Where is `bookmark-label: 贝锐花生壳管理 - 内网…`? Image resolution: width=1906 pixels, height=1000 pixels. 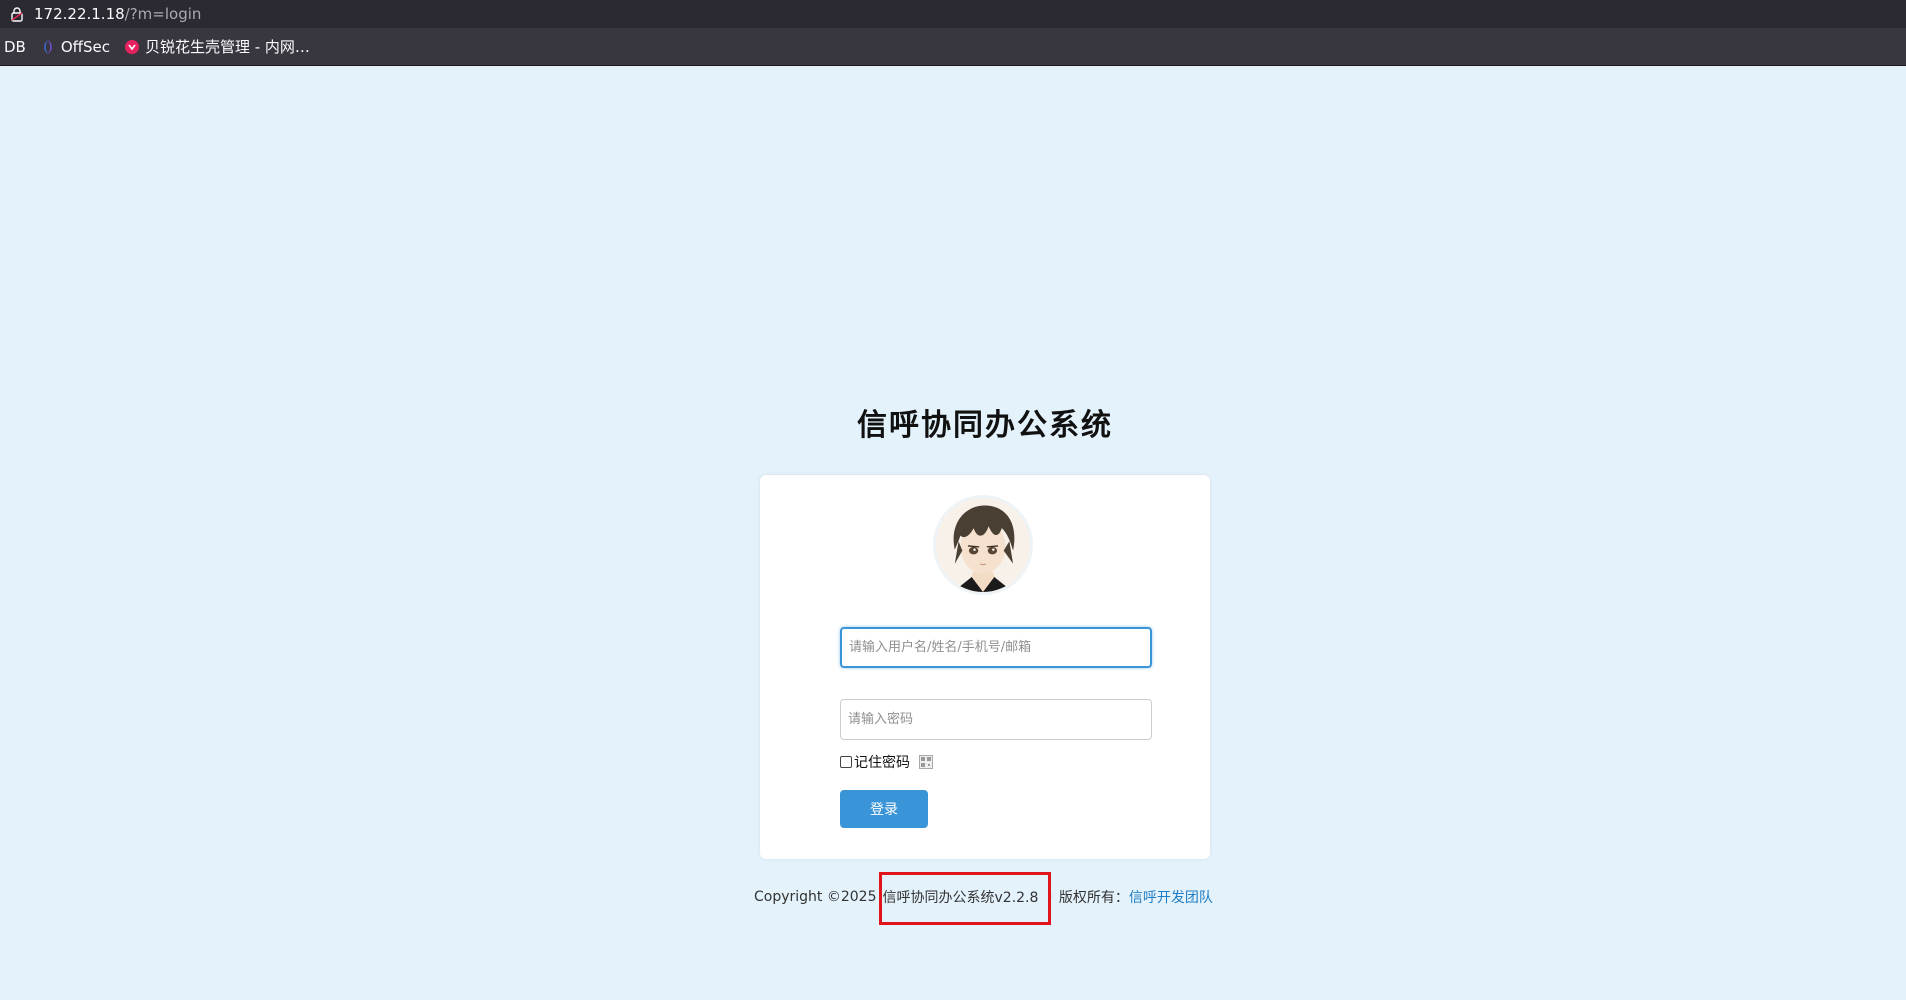 bookmark-label: 贝锐花生壳管理 - 内网… is located at coordinates (227, 47).